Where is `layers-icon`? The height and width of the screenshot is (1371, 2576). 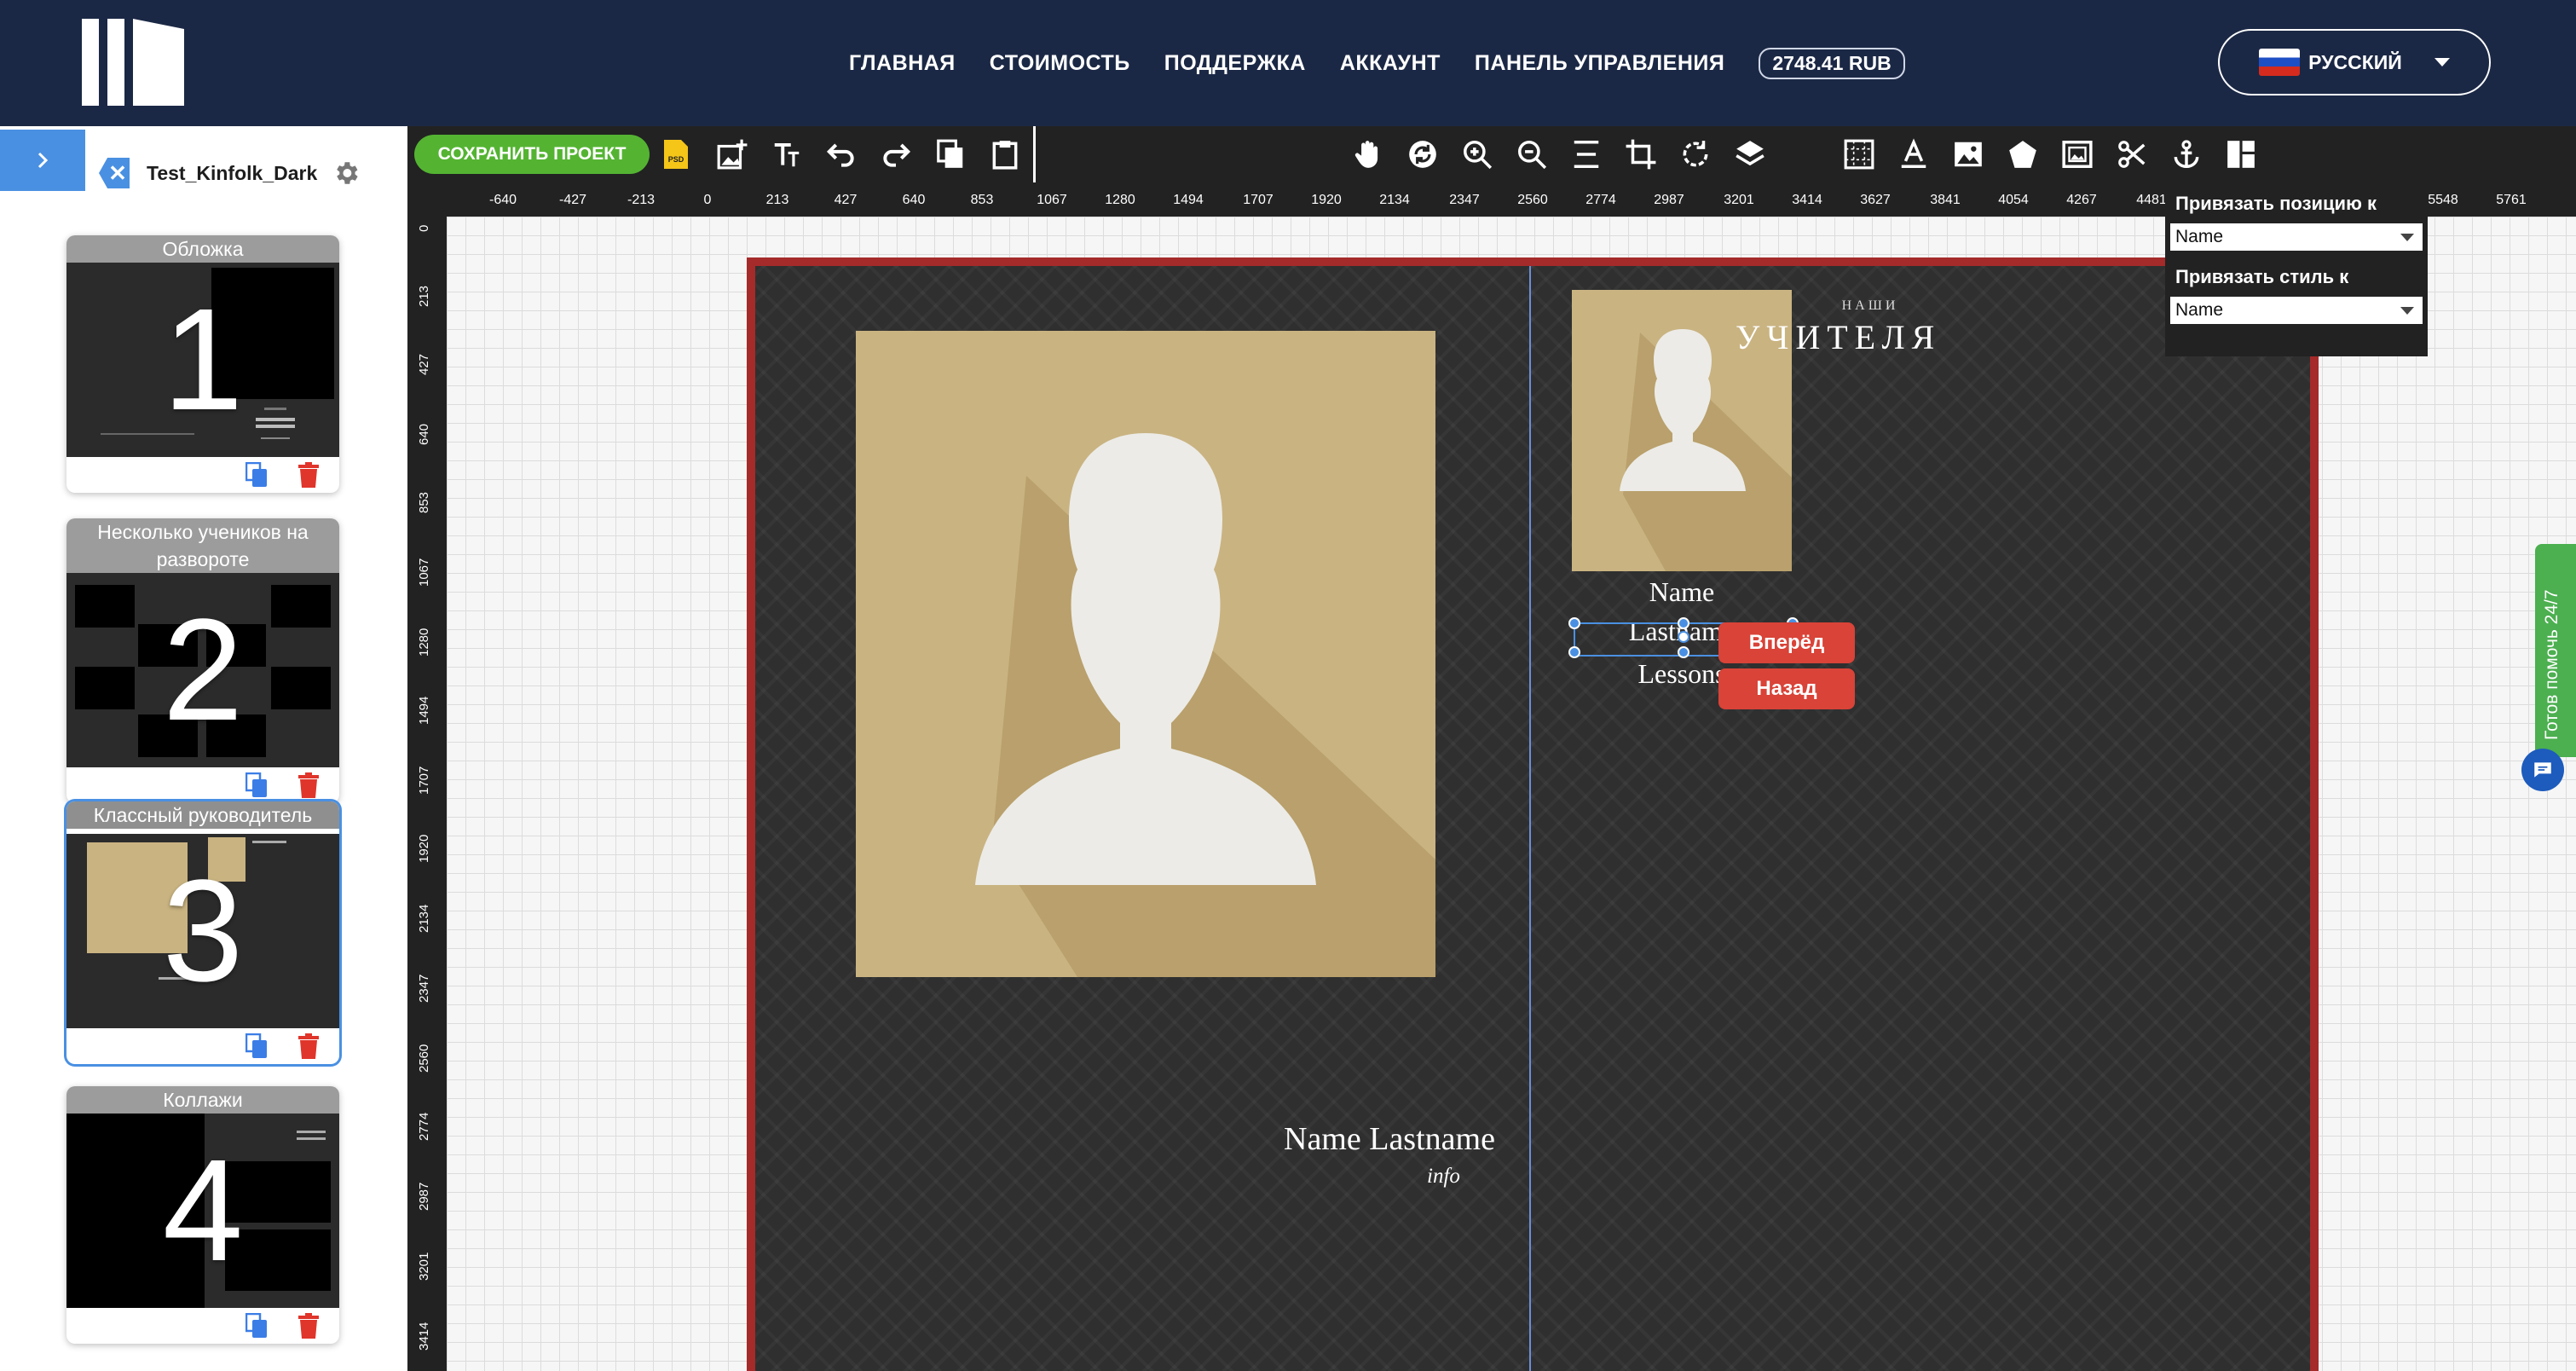
layers-icon is located at coordinates (1750, 154).